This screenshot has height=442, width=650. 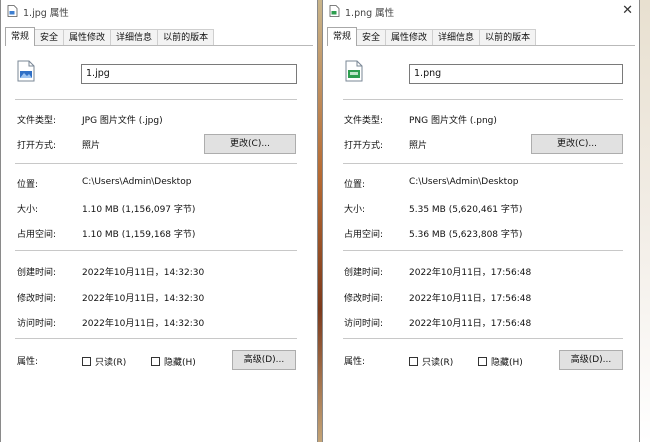 What do you see at coordinates (627, 10) in the screenshot?
I see `close-icon: ✕` at bounding box center [627, 10].